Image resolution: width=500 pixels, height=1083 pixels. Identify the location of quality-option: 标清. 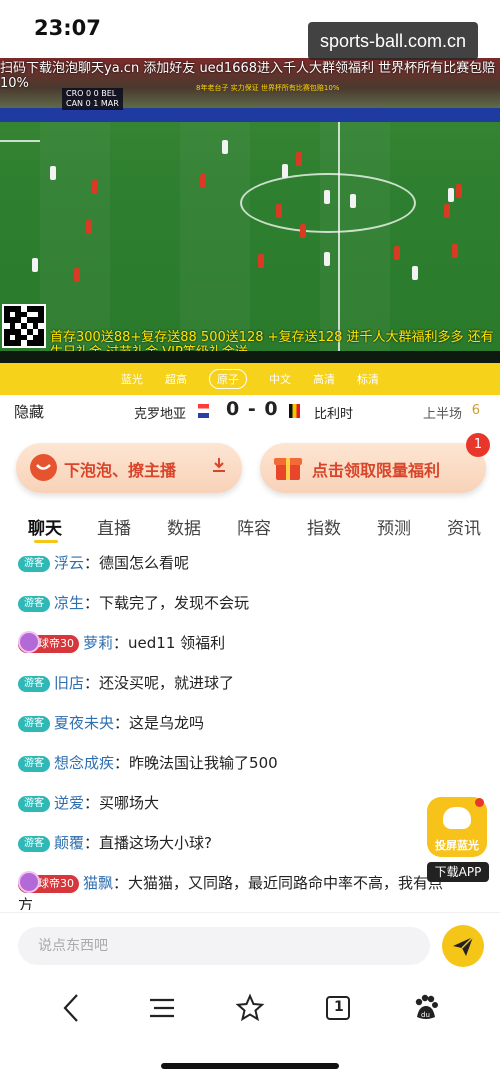
(368, 379).